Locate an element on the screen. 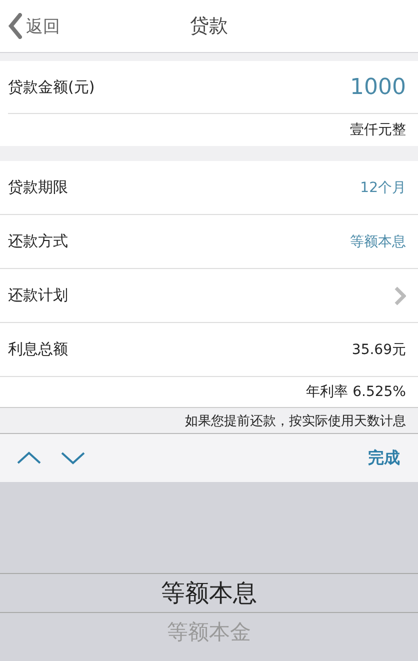 The image size is (418, 661). prepayment-note: 如果您提前还款，按实际使用天数计息 is located at coordinates (295, 421).